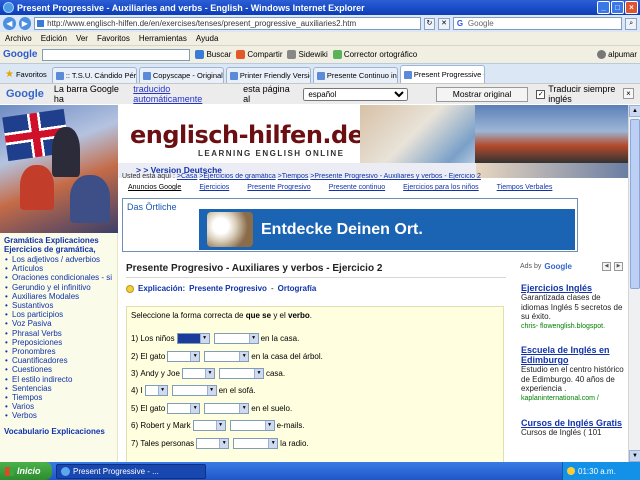 This screenshot has height=480, width=640. I want to click on sidebar-item: Oraciones condicionales - si, so click(58, 277).